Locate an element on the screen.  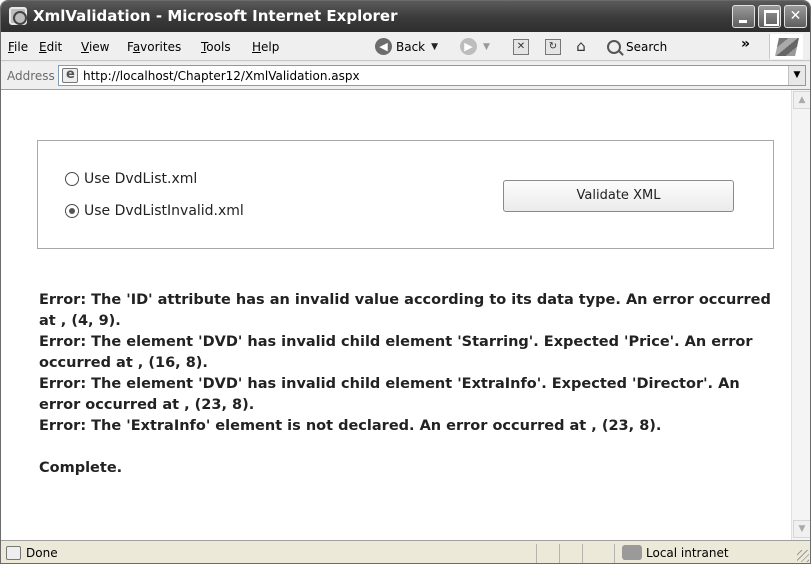
toolbar-overflow-button: » is located at coordinates (745, 44).